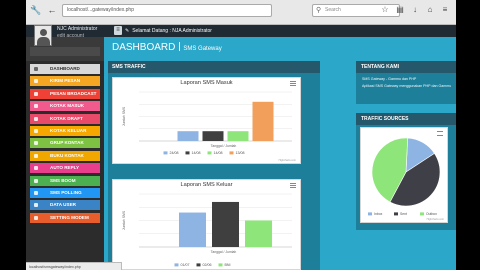 The image size is (480, 270). What do you see at coordinates (185, 265) in the screenshot?
I see `legend-label: 01/07` at bounding box center [185, 265].